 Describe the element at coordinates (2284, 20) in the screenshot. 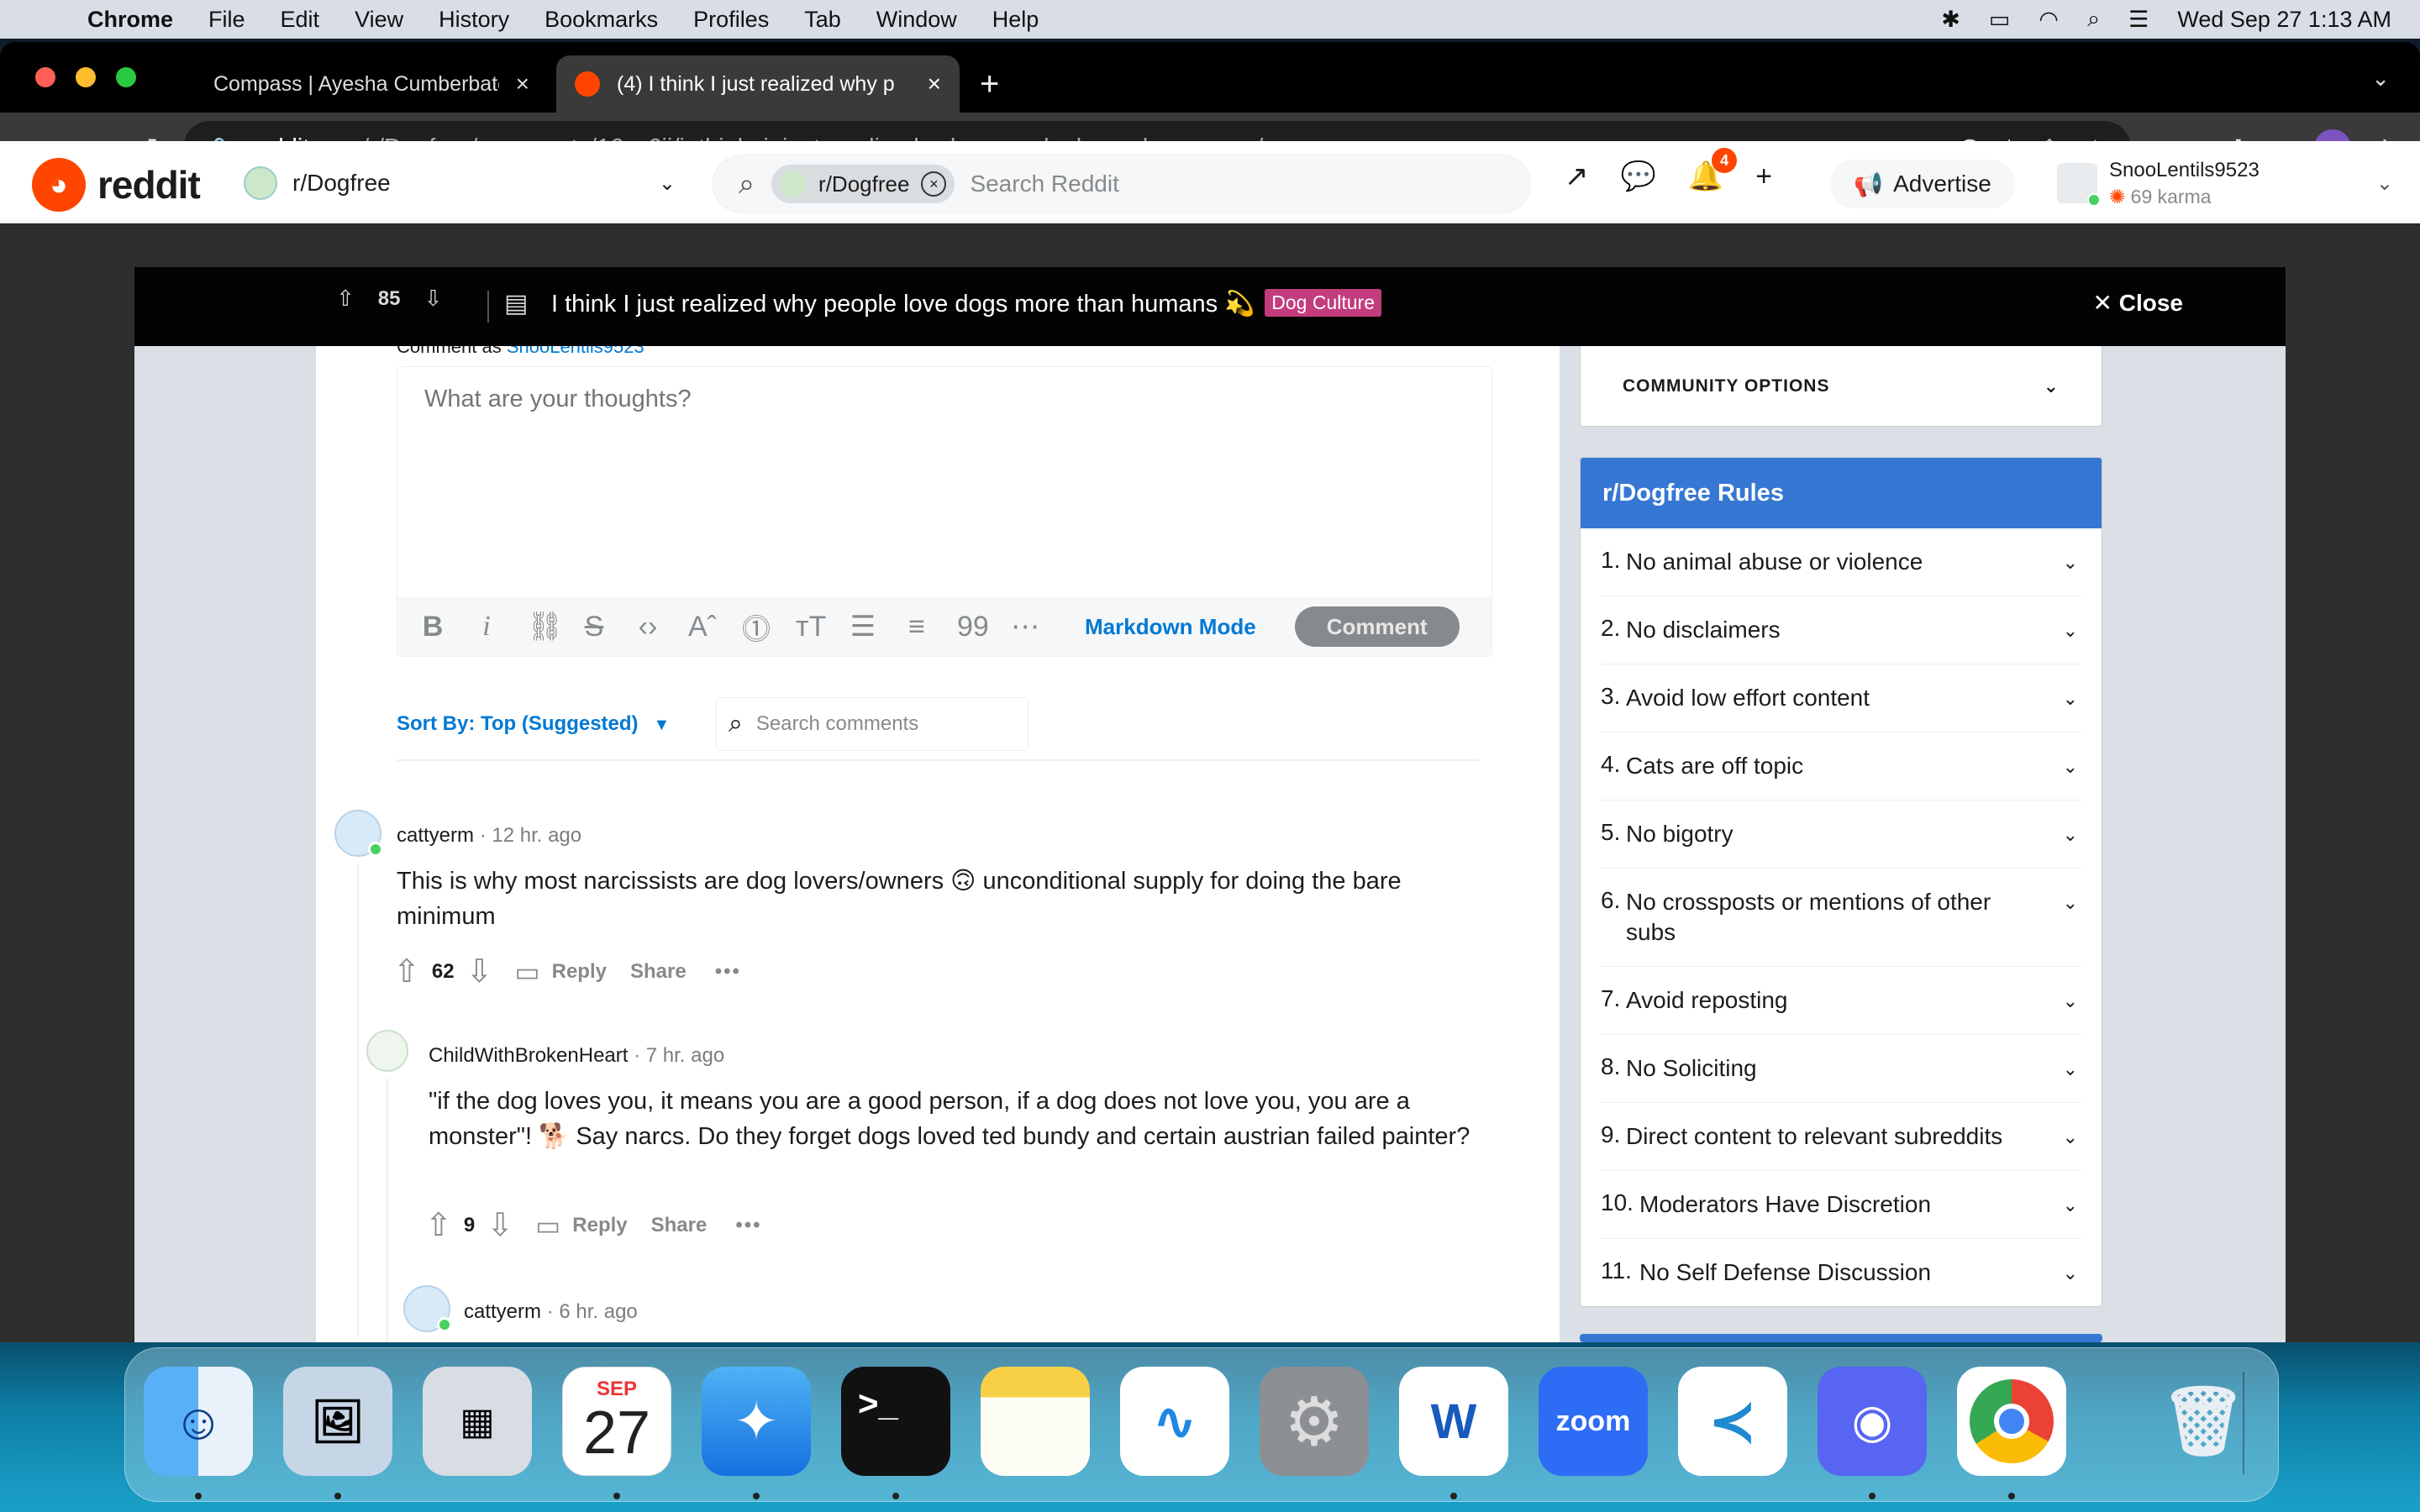

I see `menubar-datetime: Wed Sep 27 1:13 AM` at that location.